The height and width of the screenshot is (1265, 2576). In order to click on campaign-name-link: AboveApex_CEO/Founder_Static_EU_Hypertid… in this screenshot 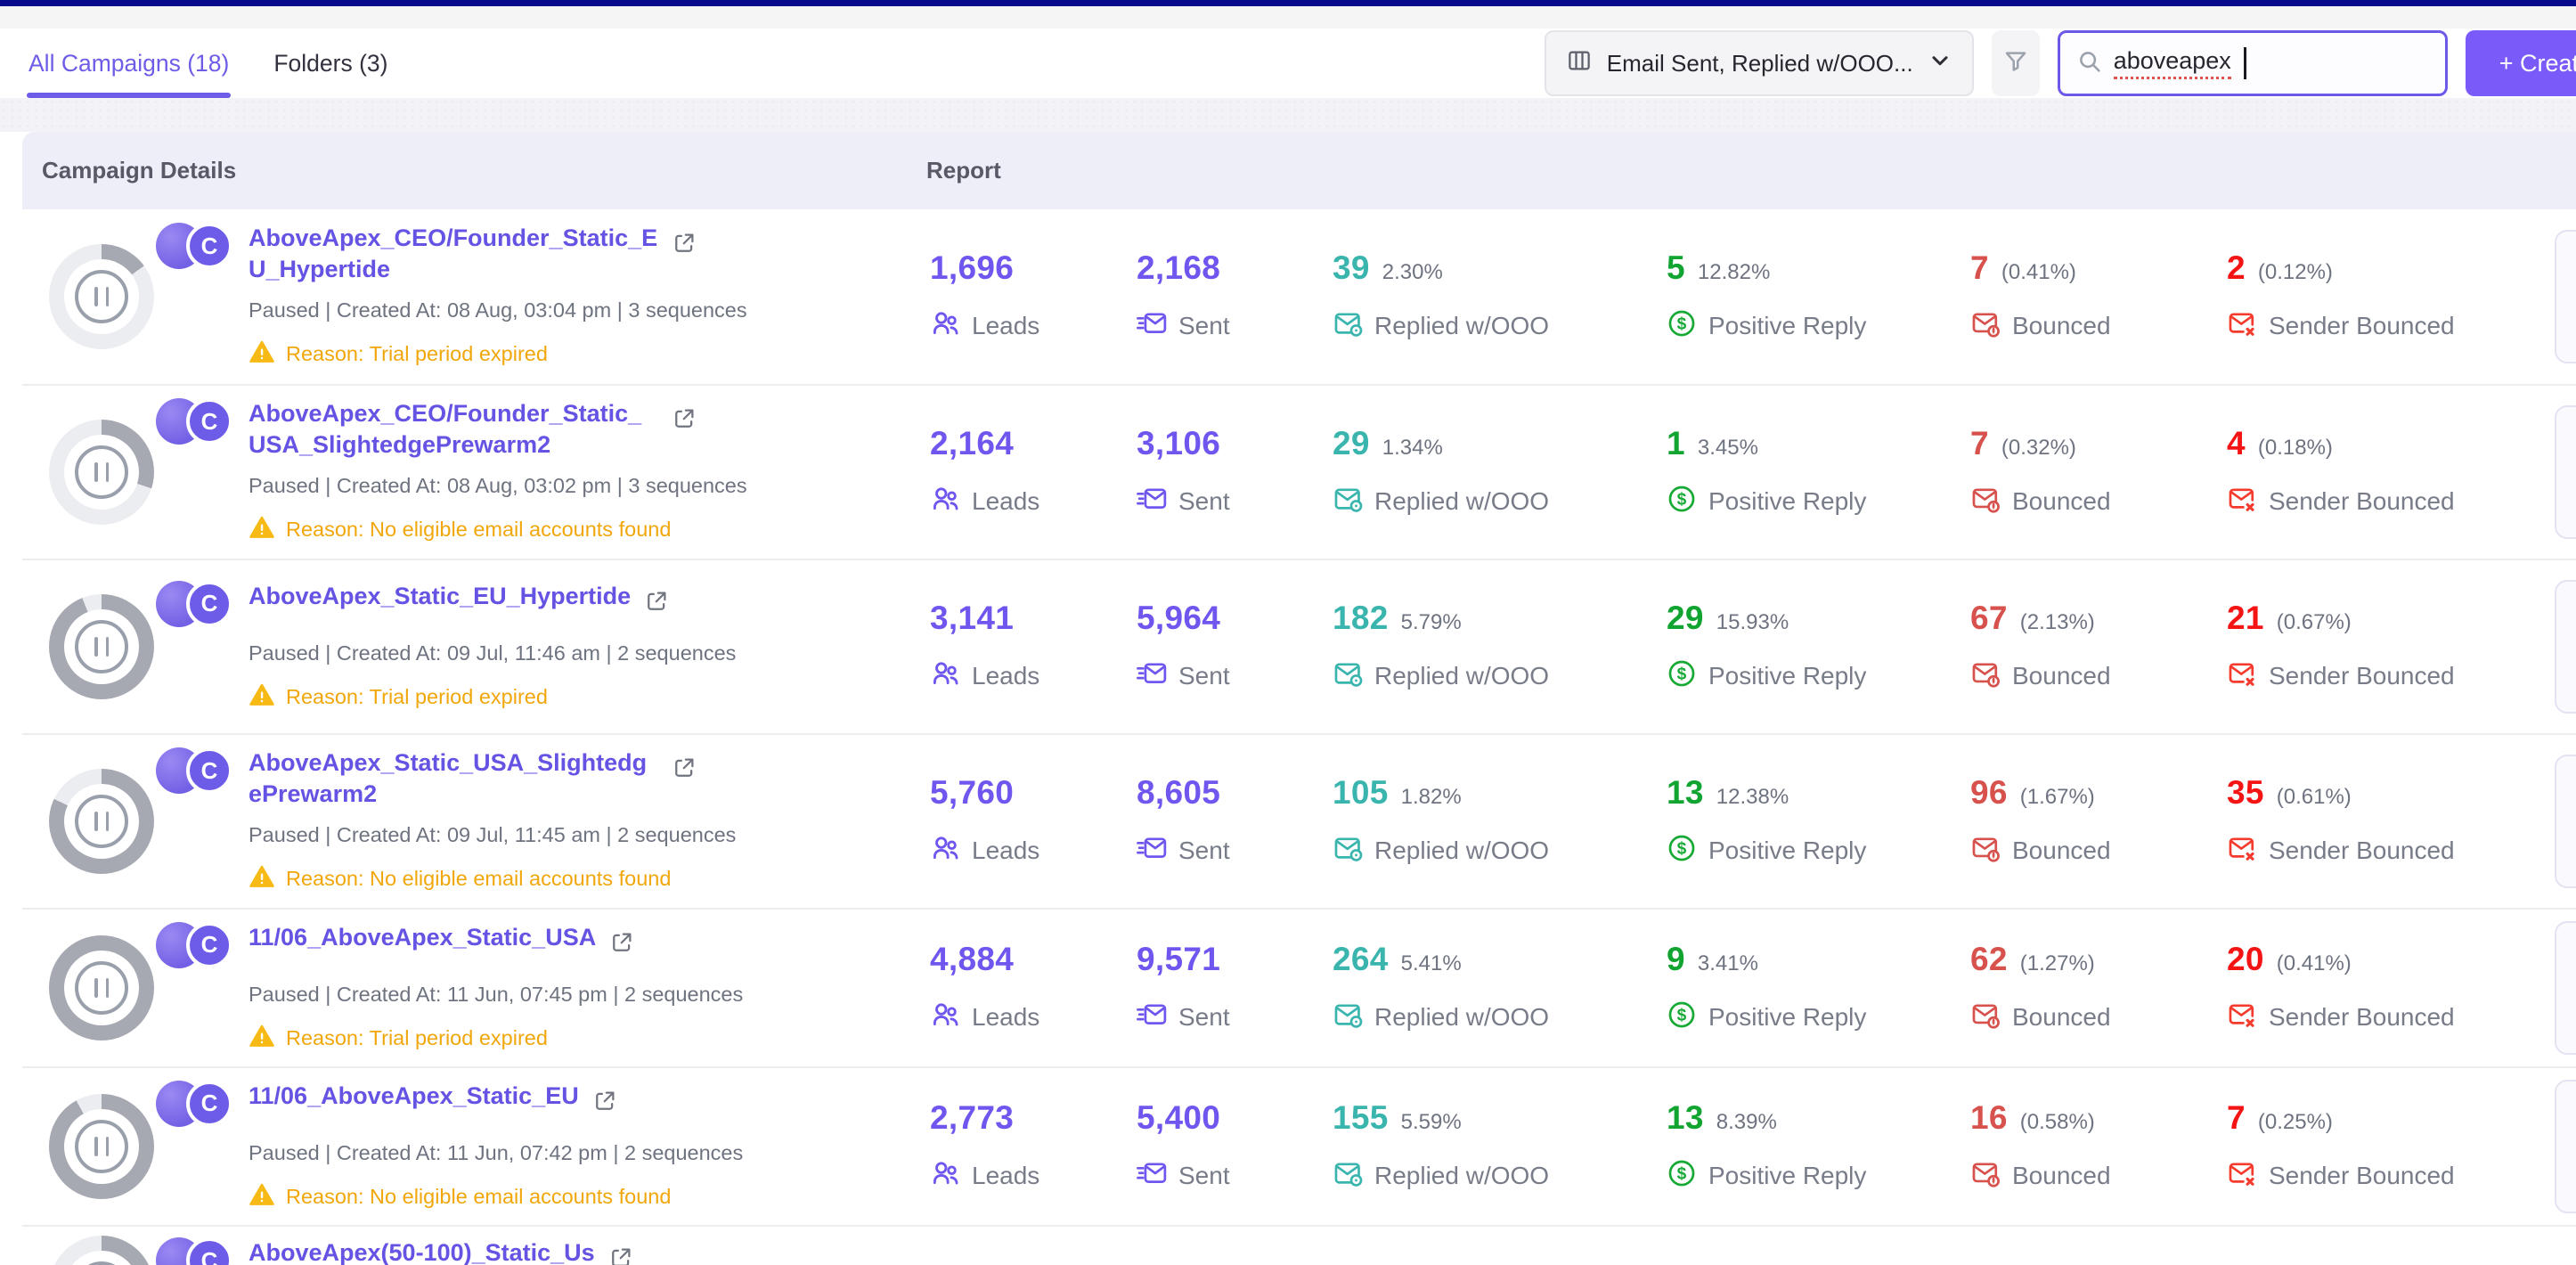, I will do `click(454, 253)`.